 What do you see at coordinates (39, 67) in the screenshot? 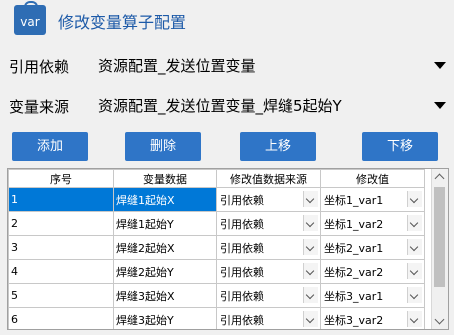
I see `ref-source-label: 引用依赖` at bounding box center [39, 67].